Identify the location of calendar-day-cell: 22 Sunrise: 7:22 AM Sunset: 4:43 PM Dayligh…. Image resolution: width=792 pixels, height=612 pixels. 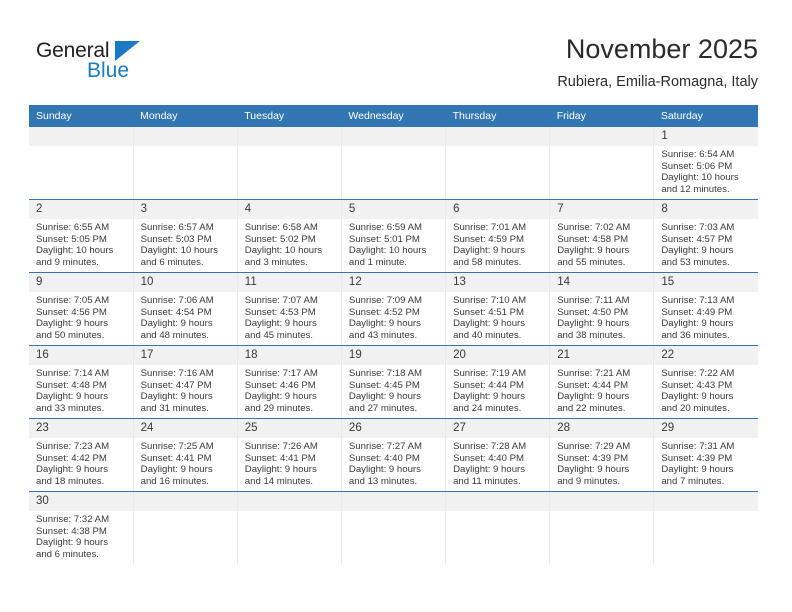
(705, 382).